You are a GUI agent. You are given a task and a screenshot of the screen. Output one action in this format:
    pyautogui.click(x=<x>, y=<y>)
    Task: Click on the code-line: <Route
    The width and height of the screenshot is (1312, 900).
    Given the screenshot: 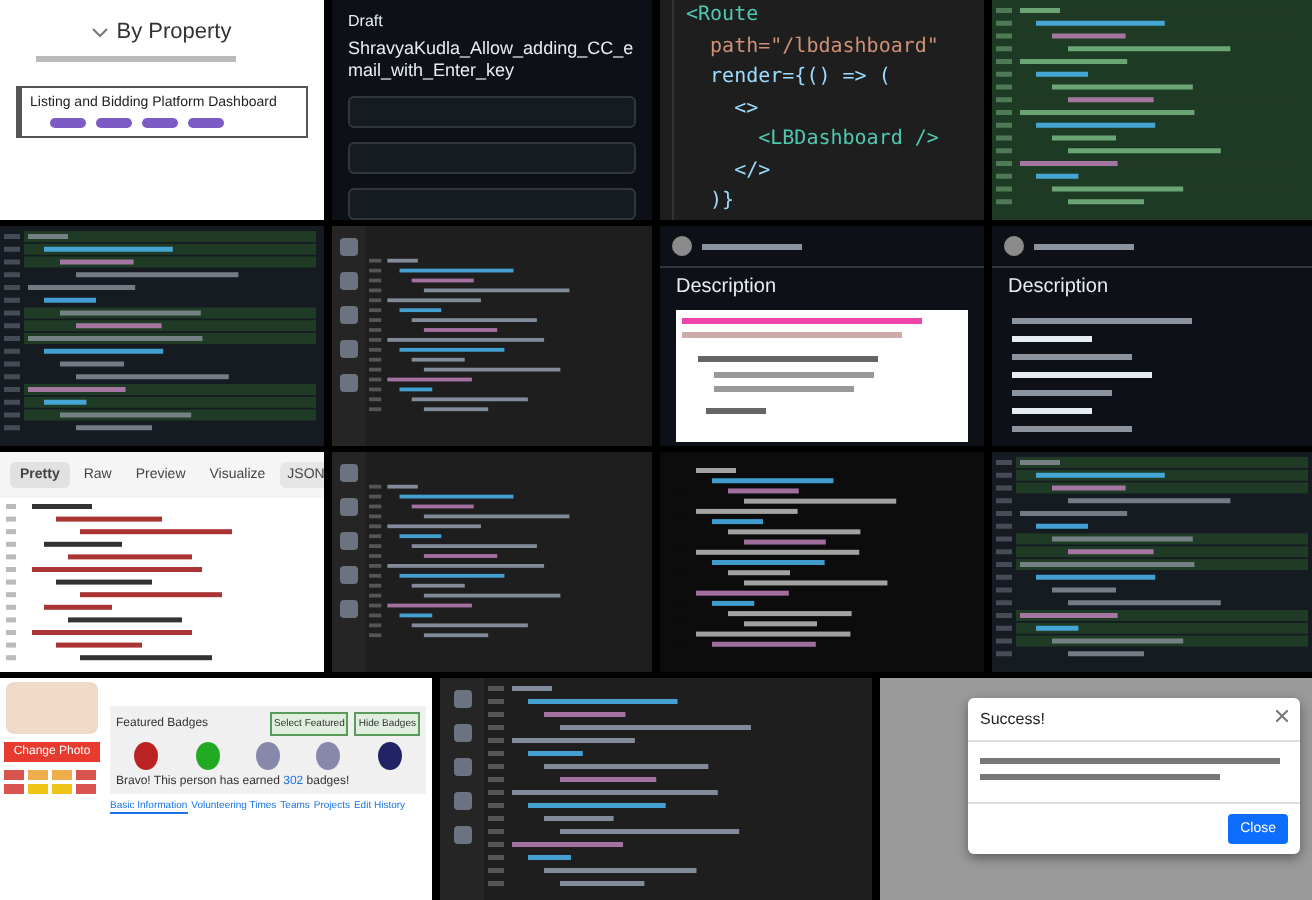 What is the action you would take?
    pyautogui.click(x=723, y=16)
    